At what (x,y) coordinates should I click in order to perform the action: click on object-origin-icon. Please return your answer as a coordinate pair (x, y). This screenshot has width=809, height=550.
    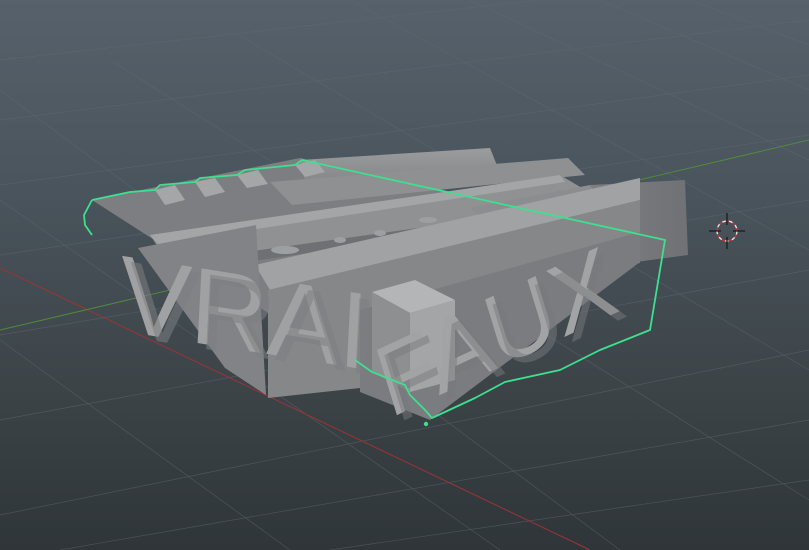
    Looking at the image, I should click on (426, 424).